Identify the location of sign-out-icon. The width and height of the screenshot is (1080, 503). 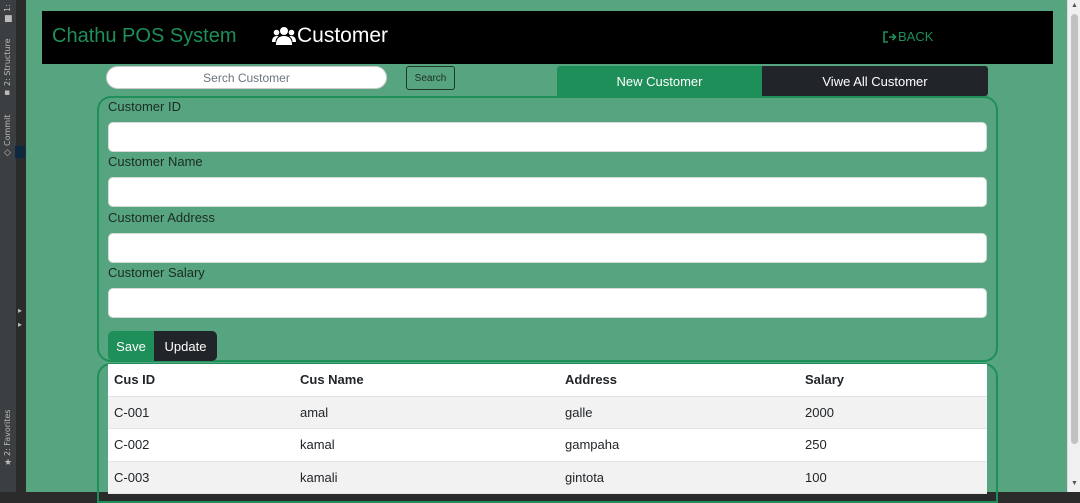
(890, 36).